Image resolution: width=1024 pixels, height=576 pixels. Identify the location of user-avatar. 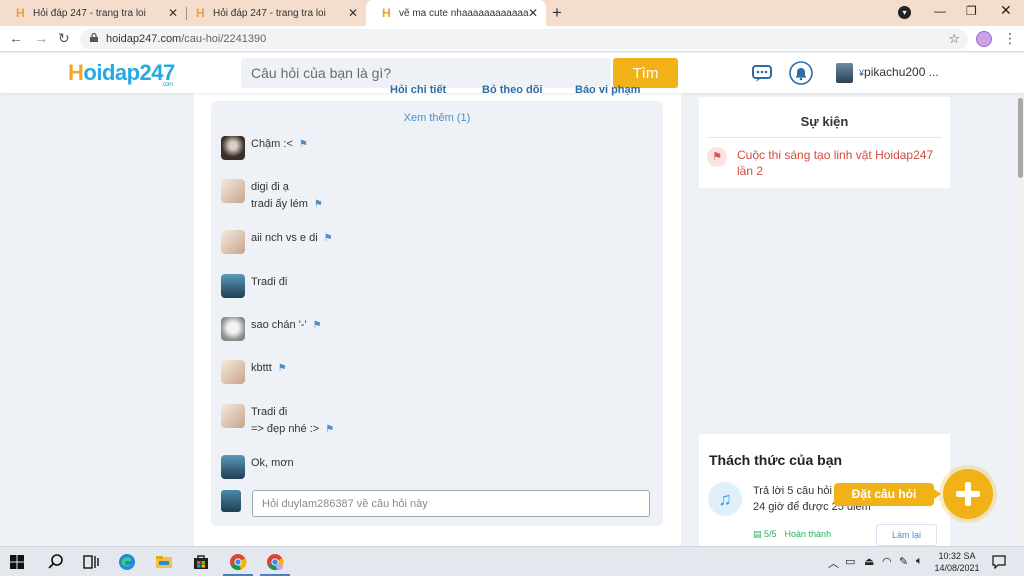
(844, 73).